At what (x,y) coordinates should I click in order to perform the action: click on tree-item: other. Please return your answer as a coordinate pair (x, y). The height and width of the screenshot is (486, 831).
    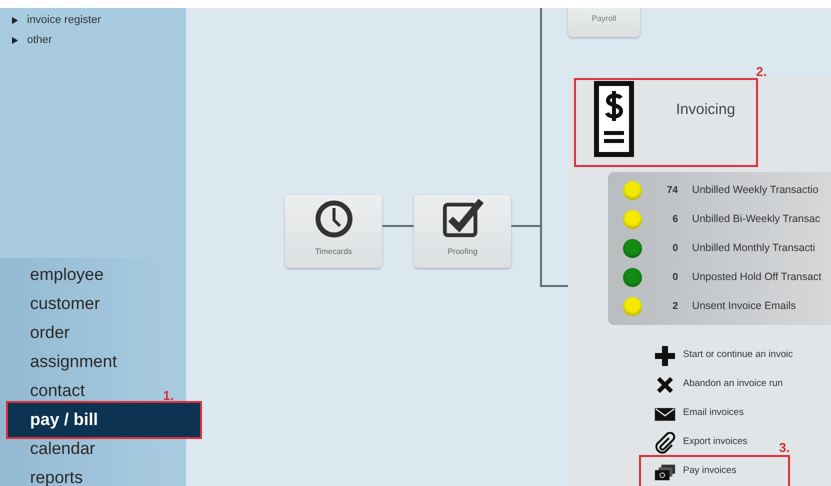
    Looking at the image, I should click on (99, 40).